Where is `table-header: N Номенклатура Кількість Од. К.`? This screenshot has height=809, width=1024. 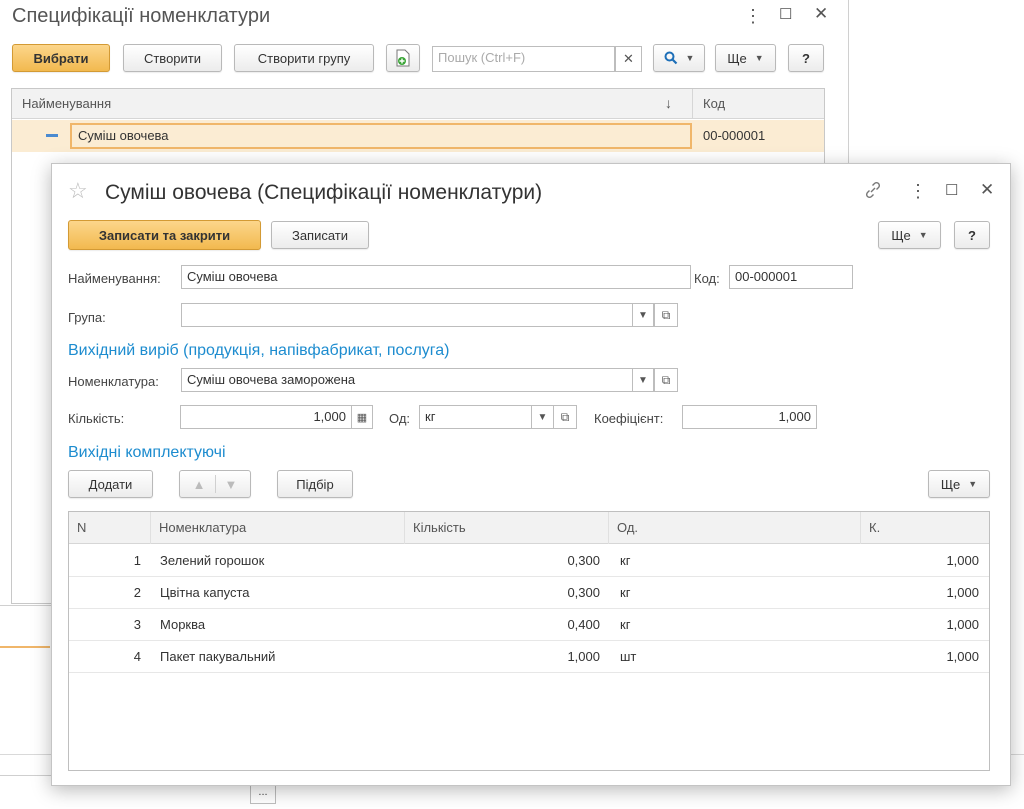
table-header: N Номенклатура Кількість Од. К. is located at coordinates (529, 528).